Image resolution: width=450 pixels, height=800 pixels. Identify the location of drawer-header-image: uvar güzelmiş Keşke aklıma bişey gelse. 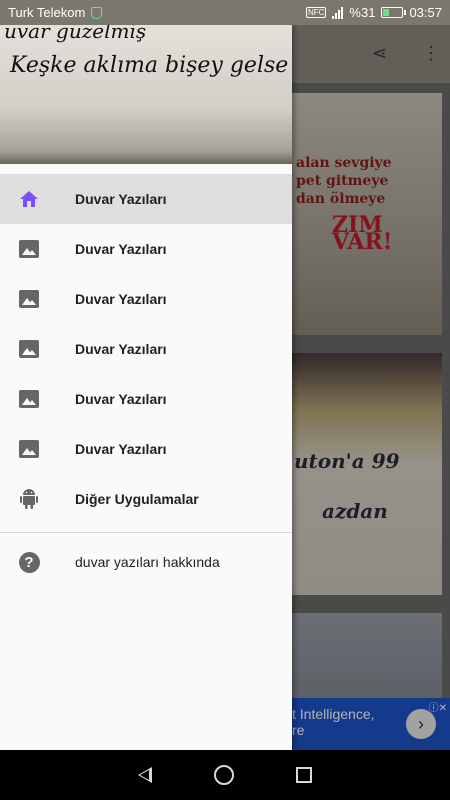
(146, 94).